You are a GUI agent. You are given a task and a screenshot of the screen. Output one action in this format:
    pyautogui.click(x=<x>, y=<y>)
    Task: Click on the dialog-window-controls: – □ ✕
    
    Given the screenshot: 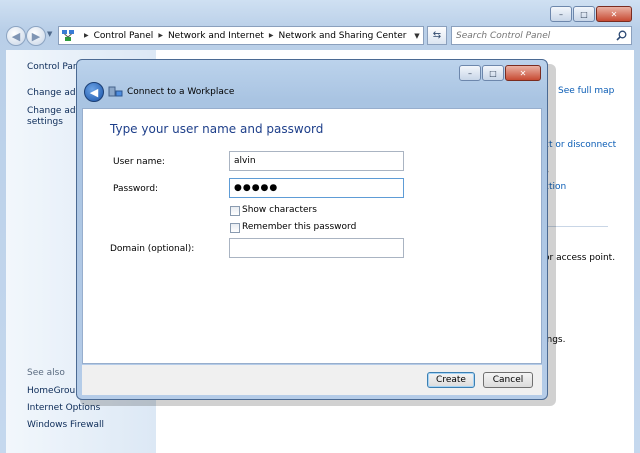 What is the action you would take?
    pyautogui.click(x=499, y=73)
    